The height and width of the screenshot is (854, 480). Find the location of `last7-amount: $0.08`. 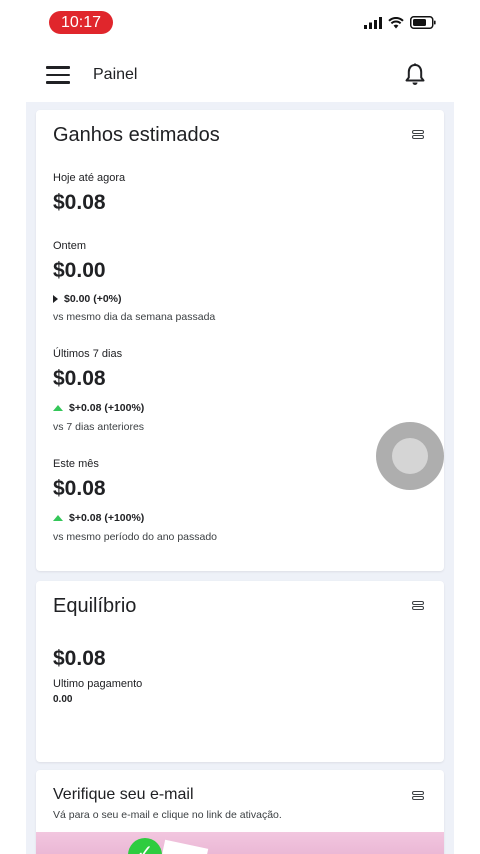

last7-amount: $0.08 is located at coordinates (79, 378).